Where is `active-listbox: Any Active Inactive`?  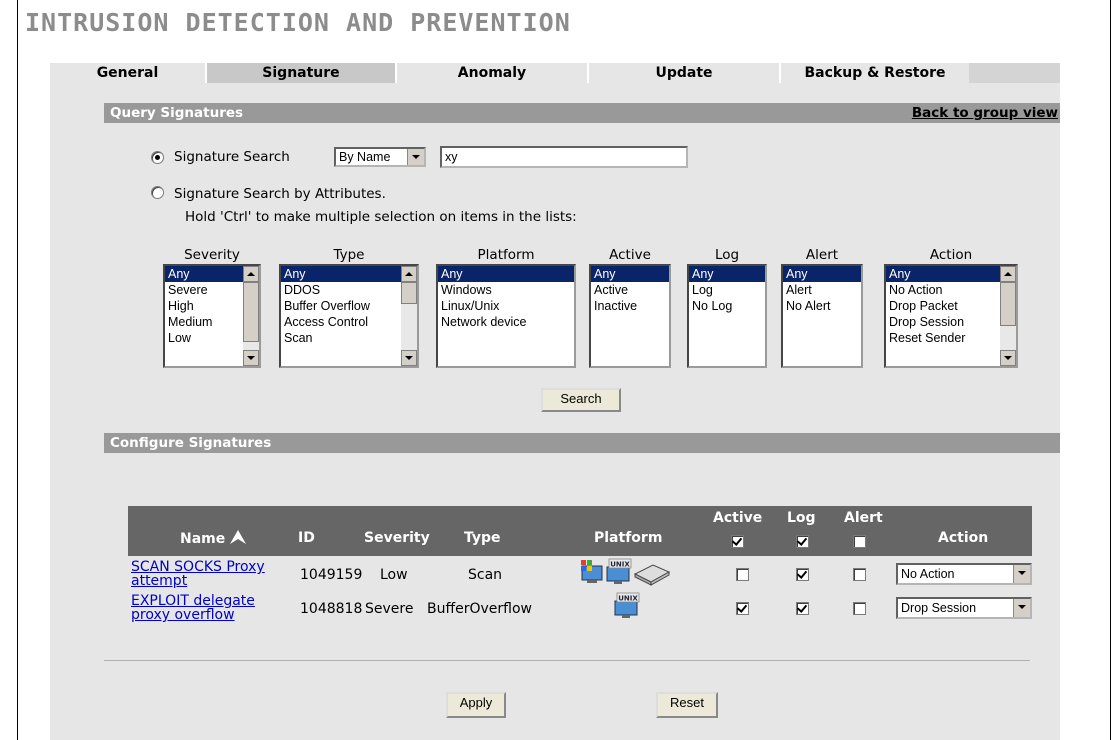 active-listbox: Any Active Inactive is located at coordinates (630, 316).